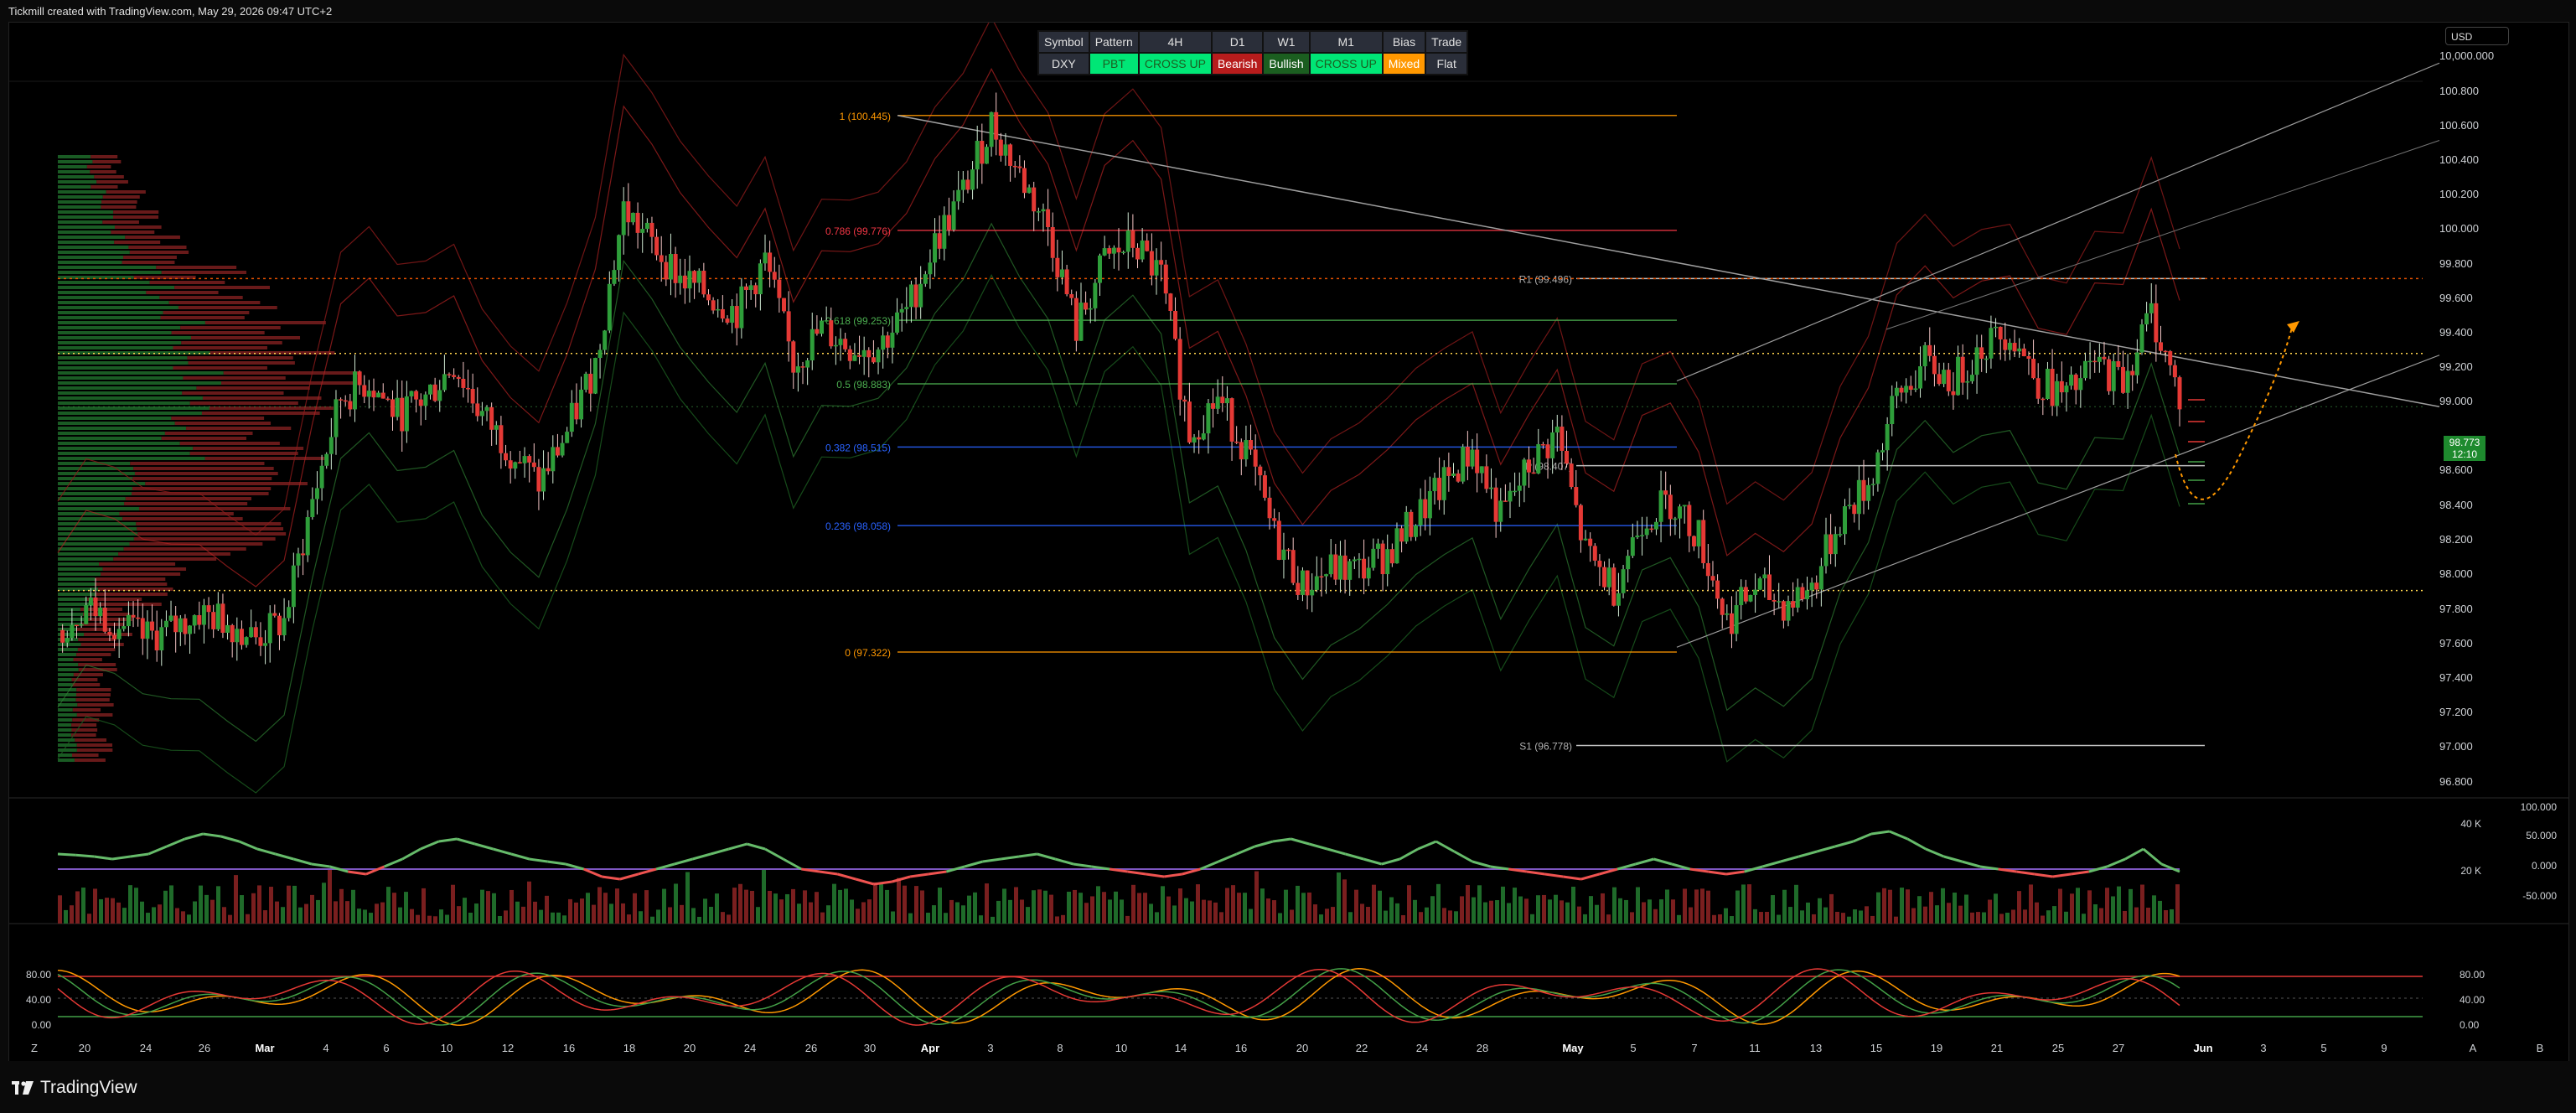 This screenshot has width=2576, height=1113. Describe the element at coordinates (1119, 896) in the screenshot. I see `volume-bars` at that location.